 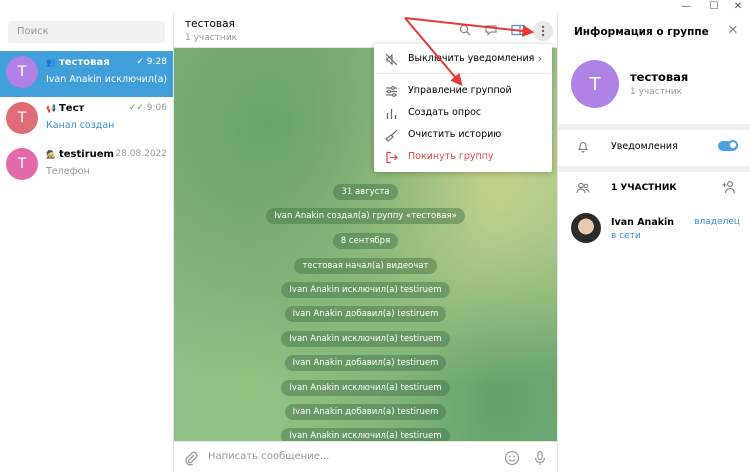 What do you see at coordinates (141, 62) in the screenshot?
I see `read-check-icon: ✓` at bounding box center [141, 62].